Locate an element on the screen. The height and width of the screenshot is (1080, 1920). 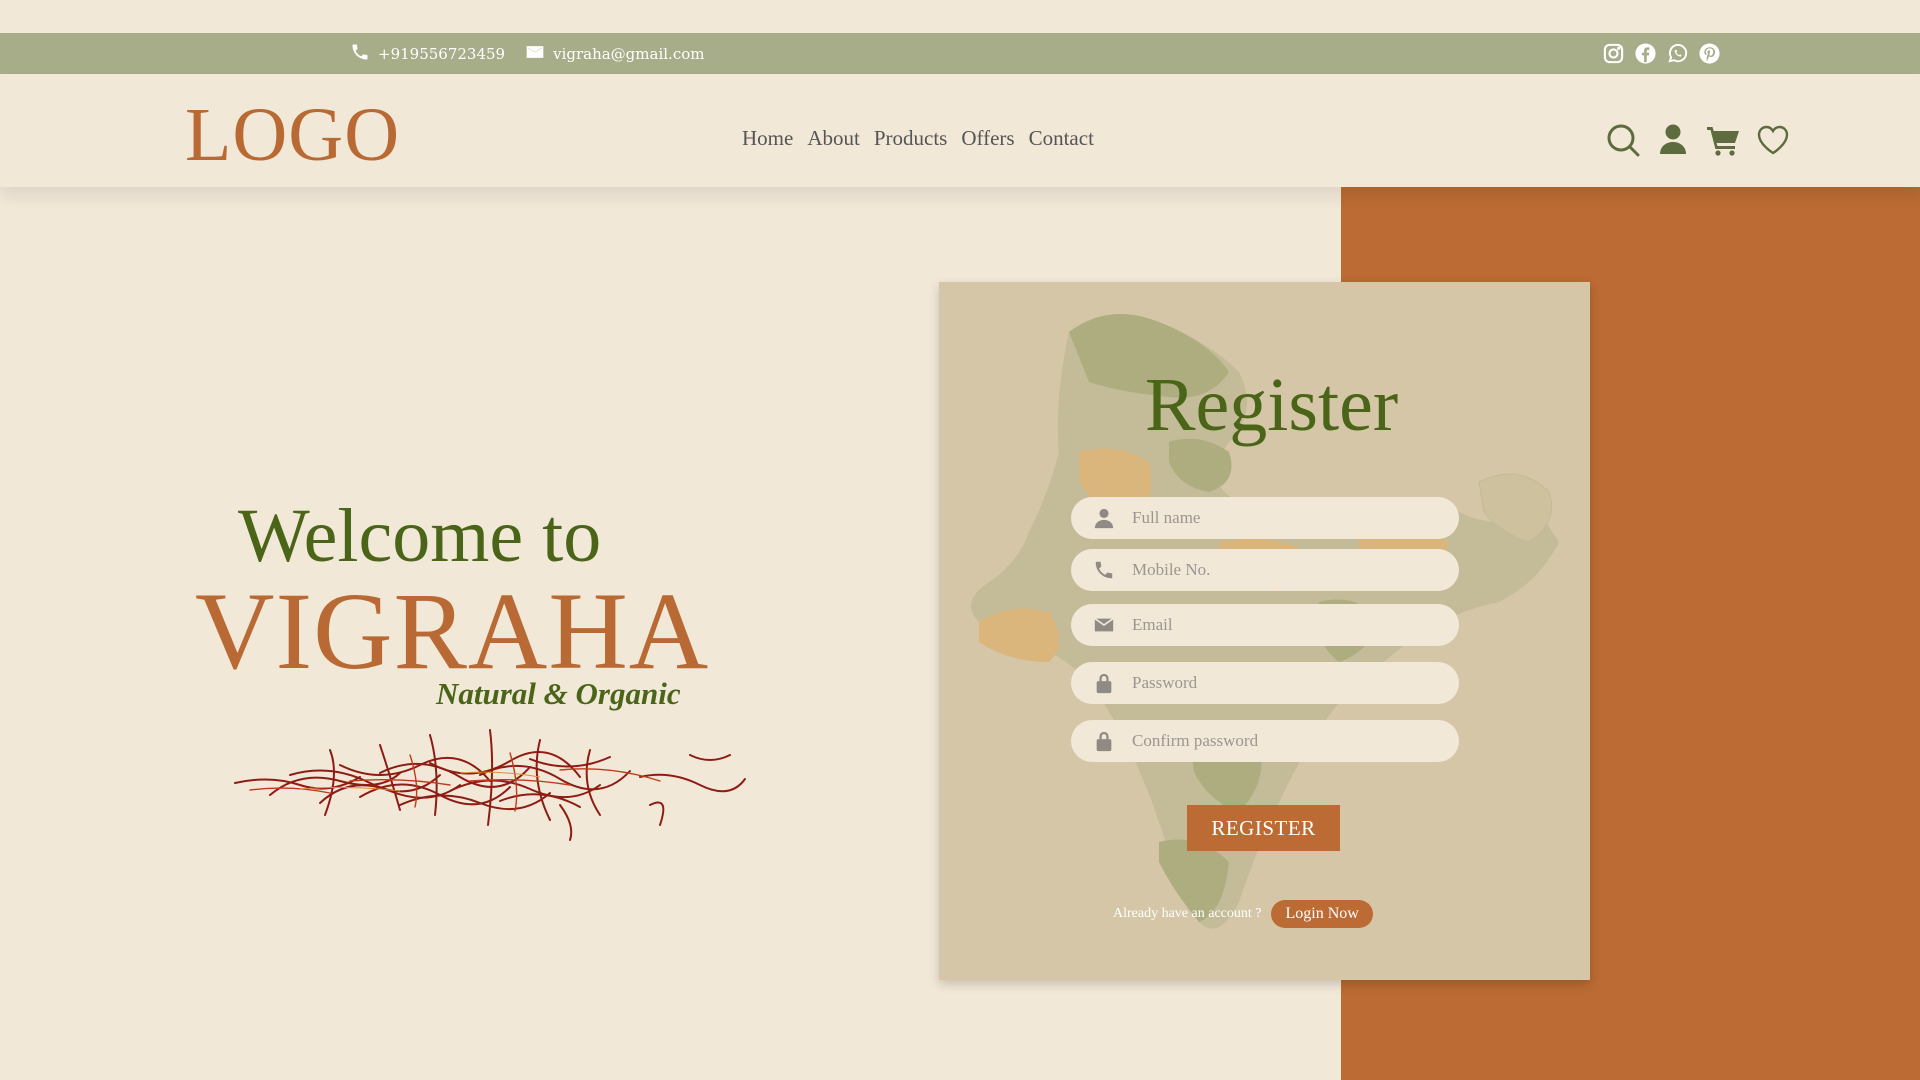
whatsapp-icon is located at coordinates (1677, 53).